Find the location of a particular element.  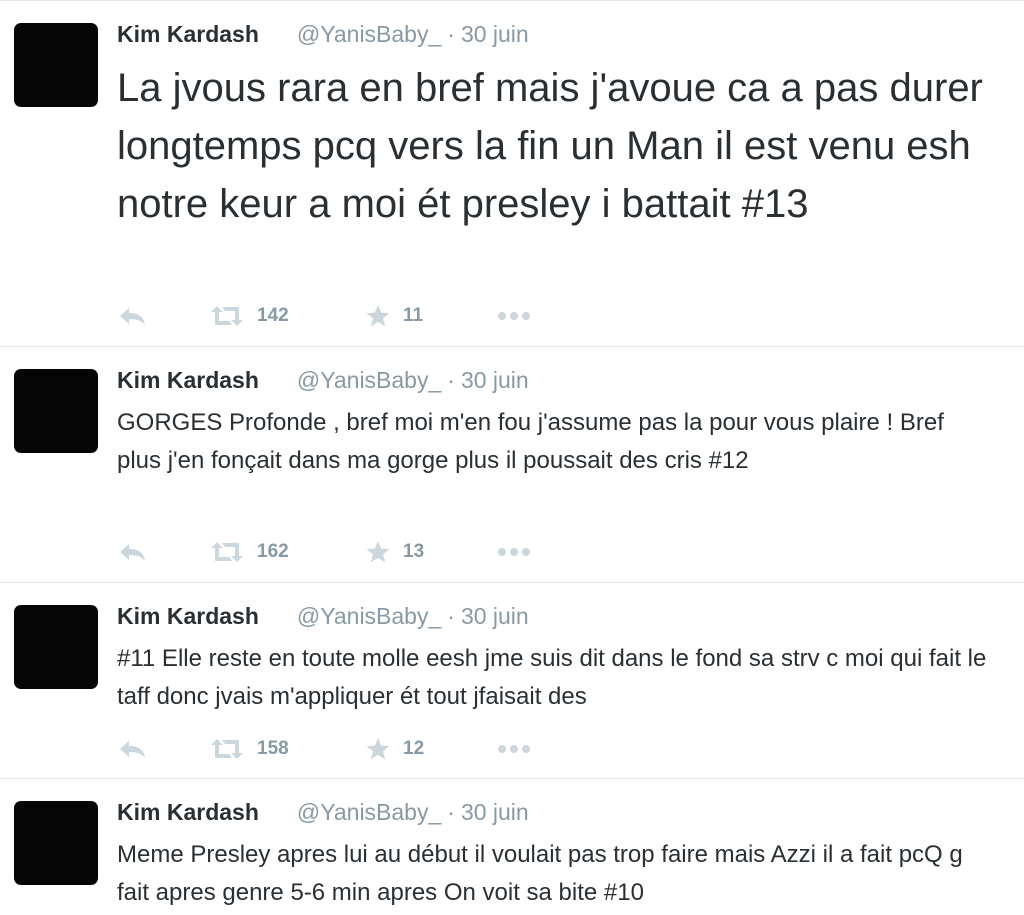

retweet-button: 158 is located at coordinates (287, 749).